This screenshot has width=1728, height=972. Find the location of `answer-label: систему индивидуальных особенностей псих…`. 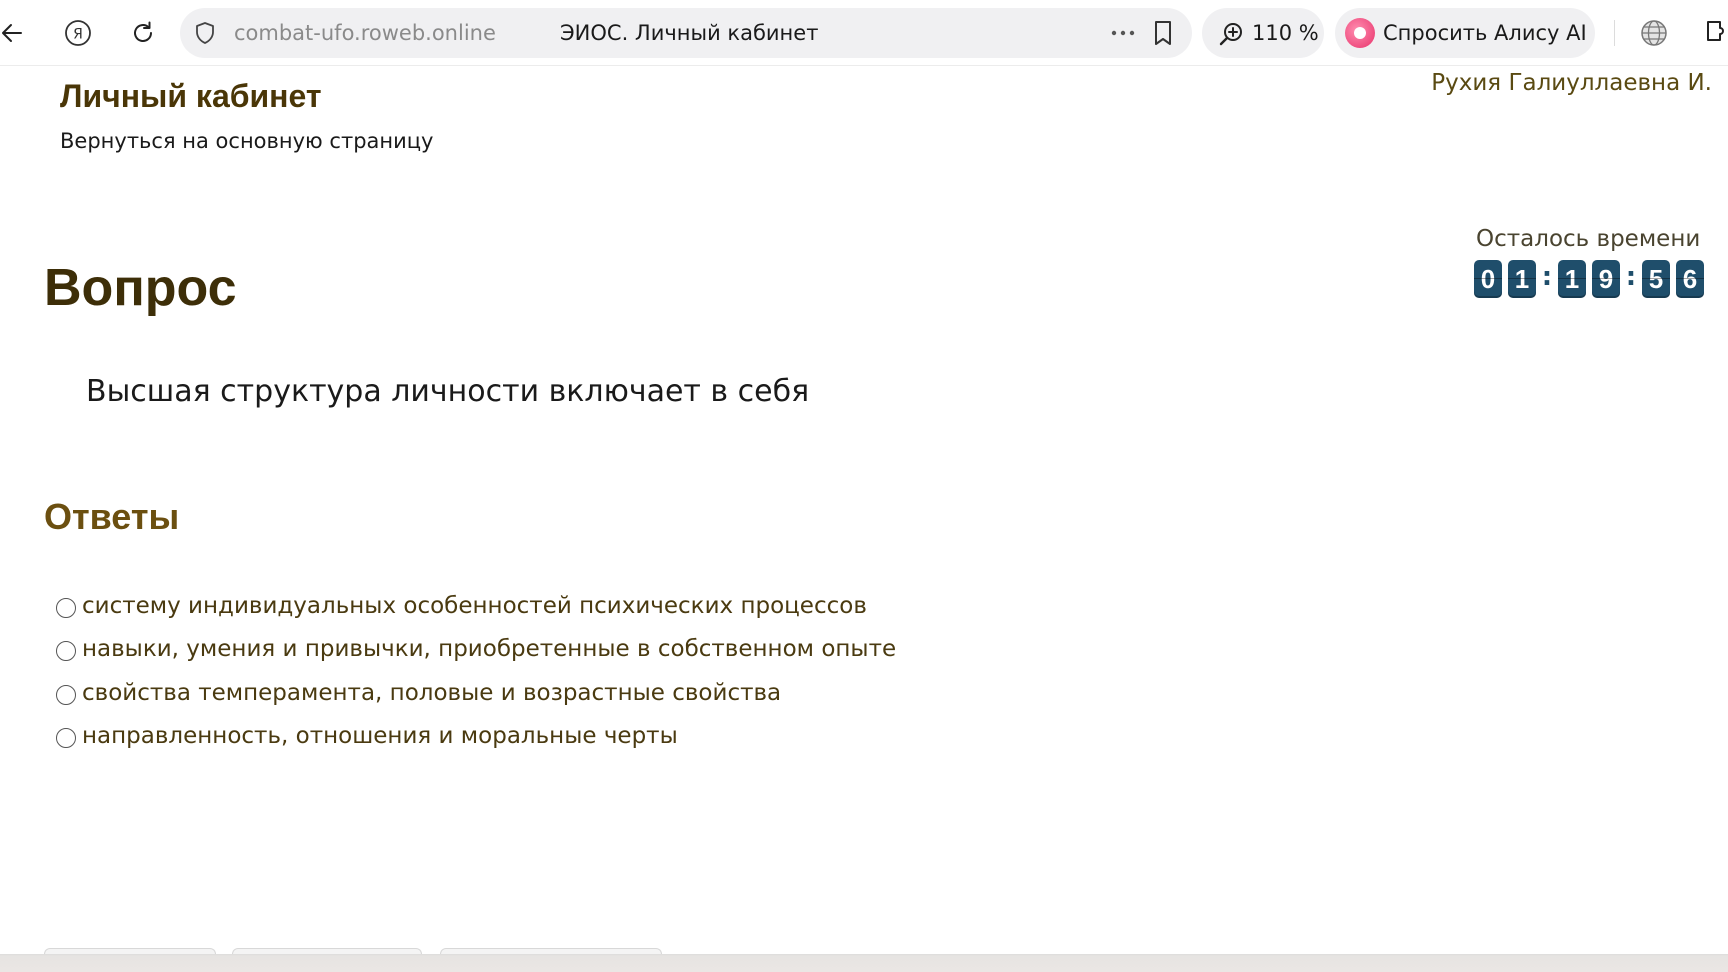

answer-label: систему индивидуальных особенностей псих… is located at coordinates (474, 606).